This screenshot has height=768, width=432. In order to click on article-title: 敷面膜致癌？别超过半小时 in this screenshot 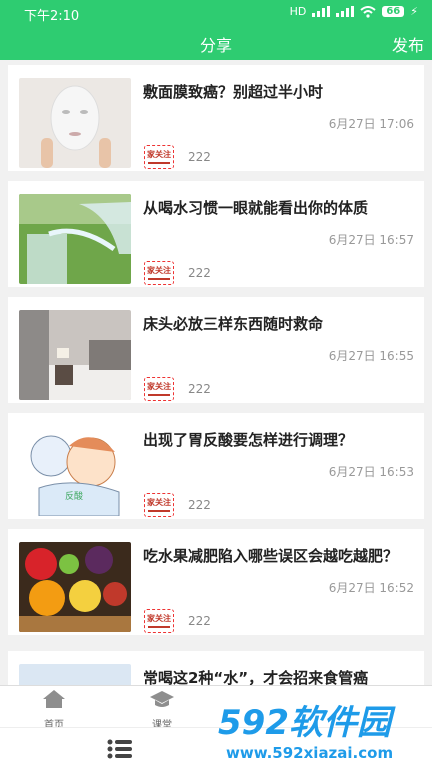, I will do `click(278, 92)`.